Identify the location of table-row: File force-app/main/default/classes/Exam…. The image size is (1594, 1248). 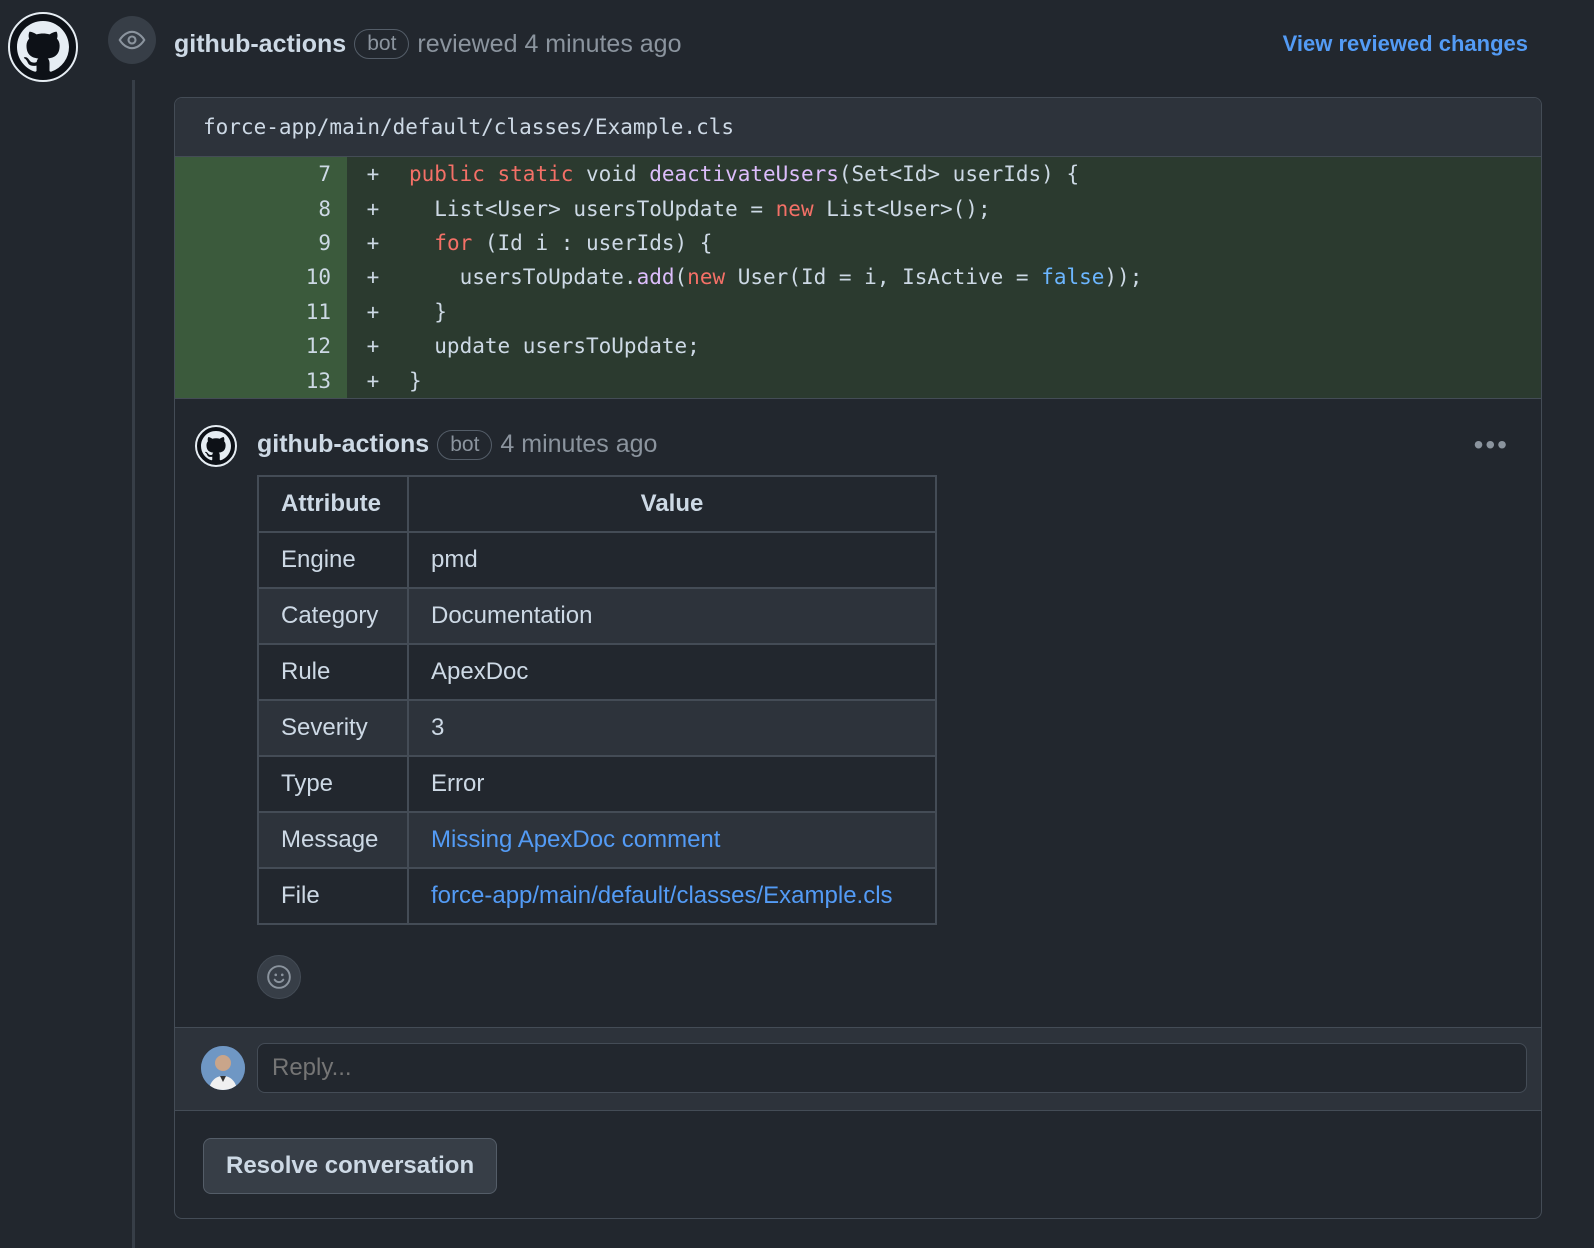
(597, 895).